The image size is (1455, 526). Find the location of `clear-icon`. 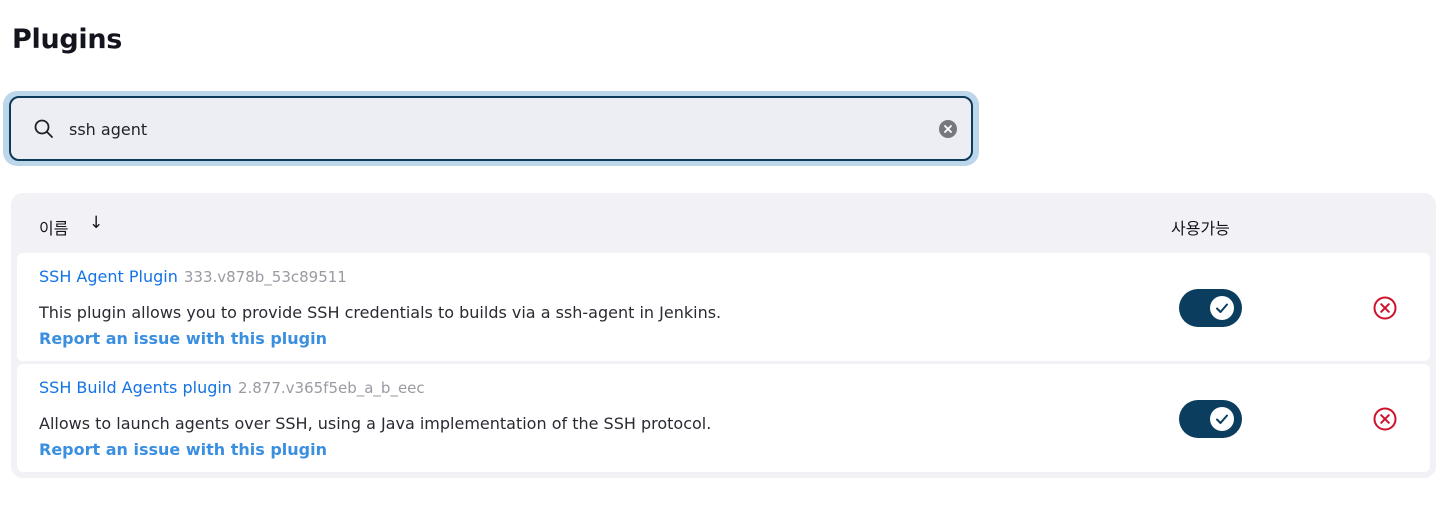

clear-icon is located at coordinates (948, 129).